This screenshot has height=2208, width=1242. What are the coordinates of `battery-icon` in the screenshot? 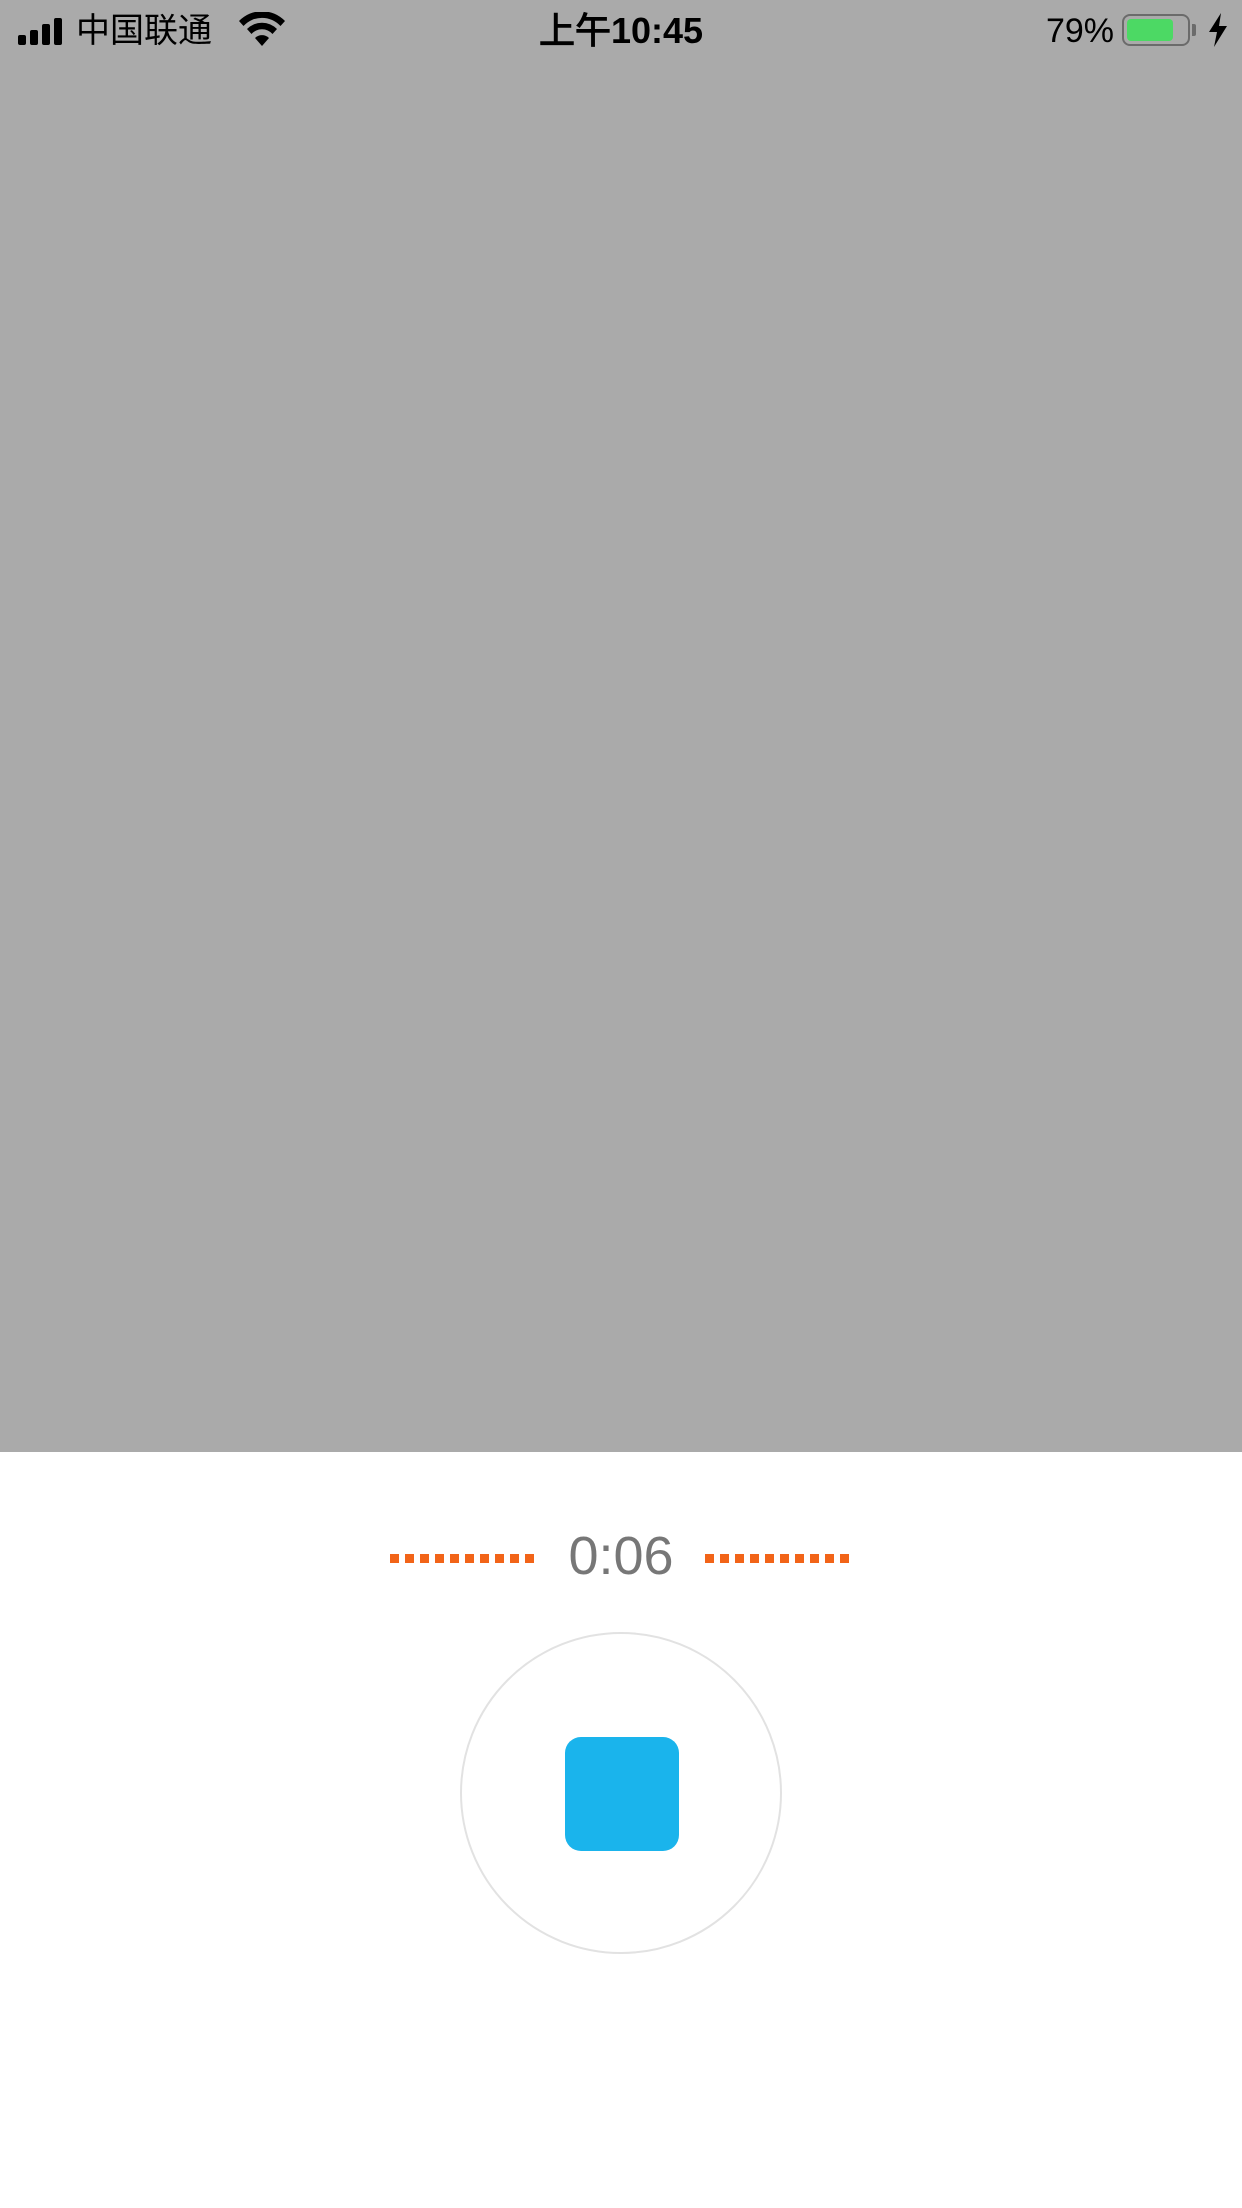 It's located at (1156, 30).